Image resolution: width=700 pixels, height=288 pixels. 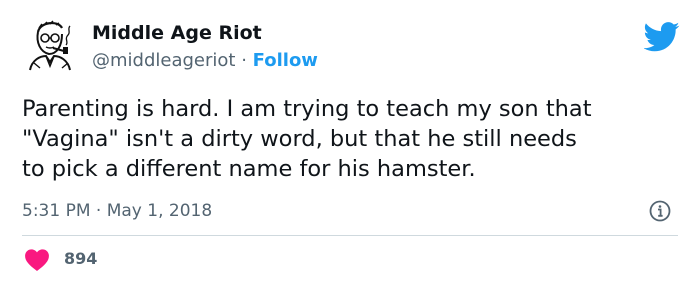 What do you see at coordinates (163, 60) in the screenshot?
I see `author-handle: @middleageriot` at bounding box center [163, 60].